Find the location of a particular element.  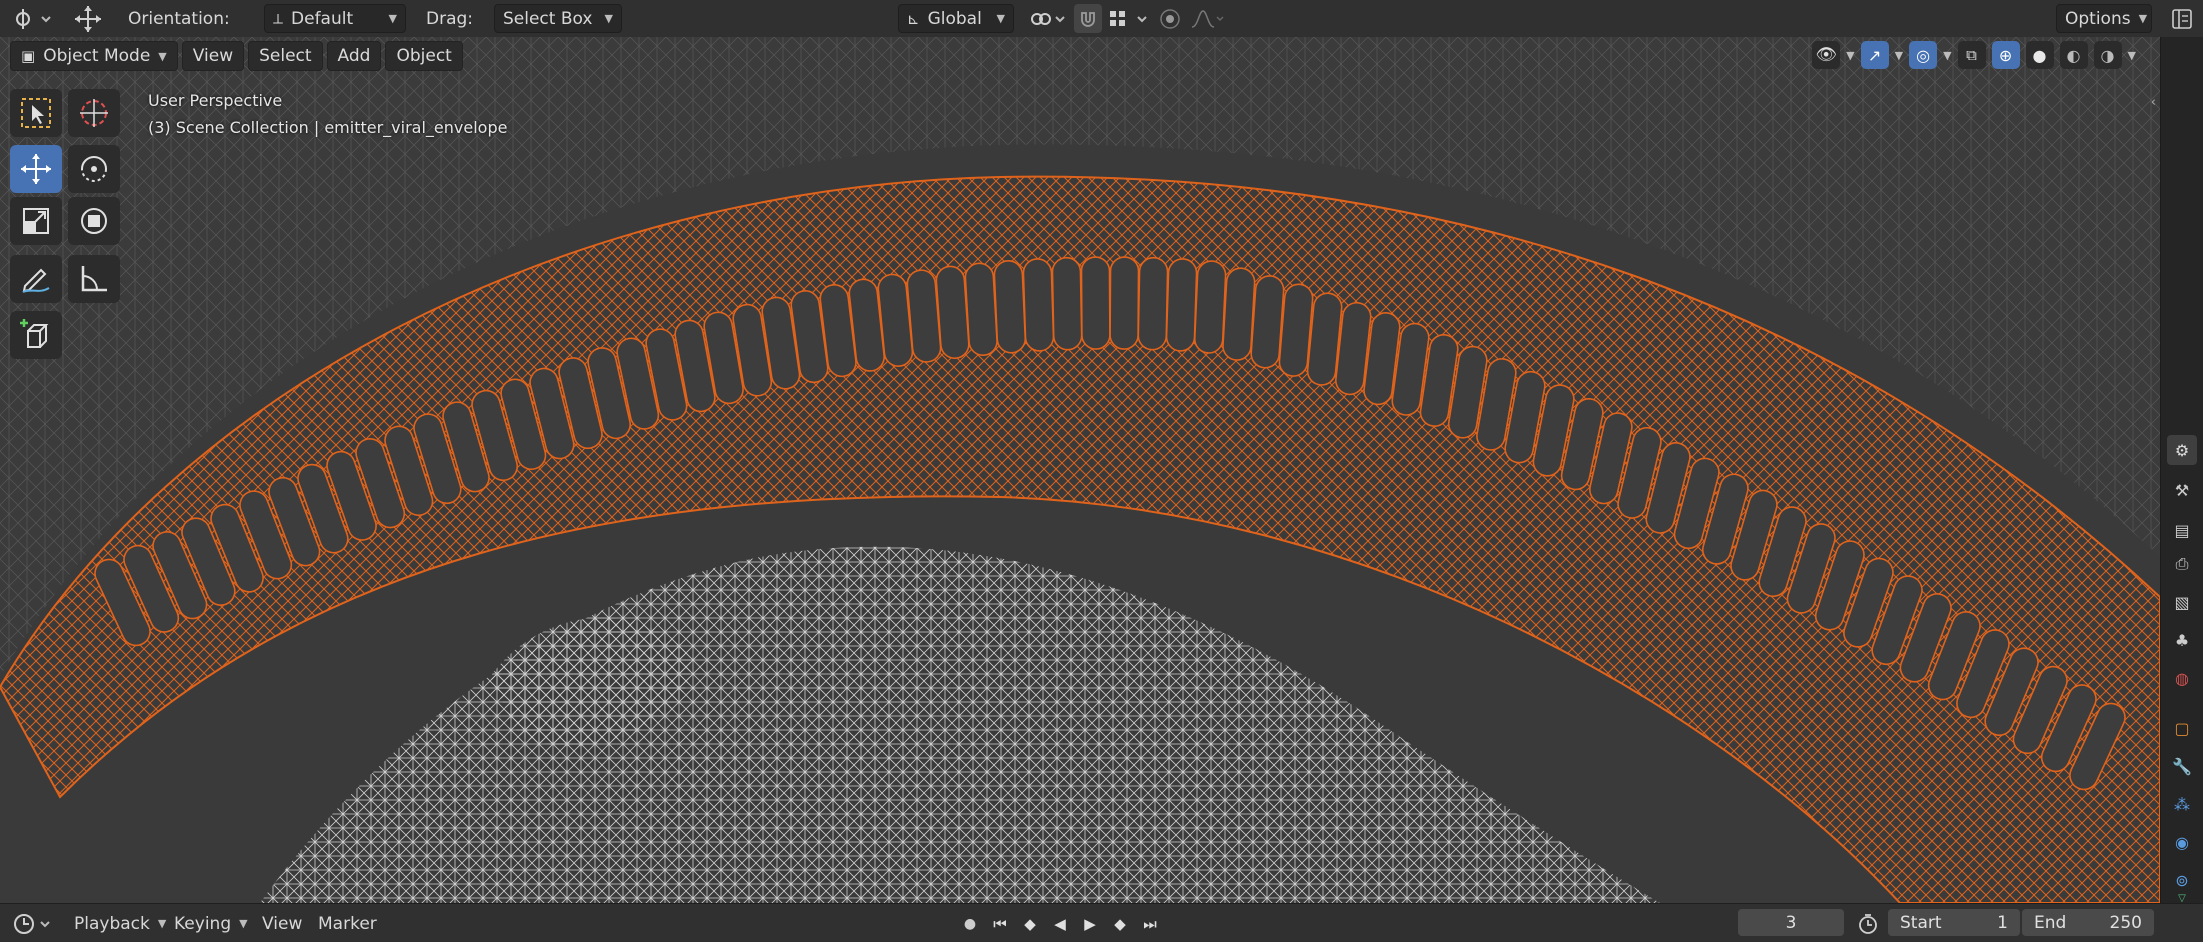

eye-icon: 👁 is located at coordinates (1826, 55).